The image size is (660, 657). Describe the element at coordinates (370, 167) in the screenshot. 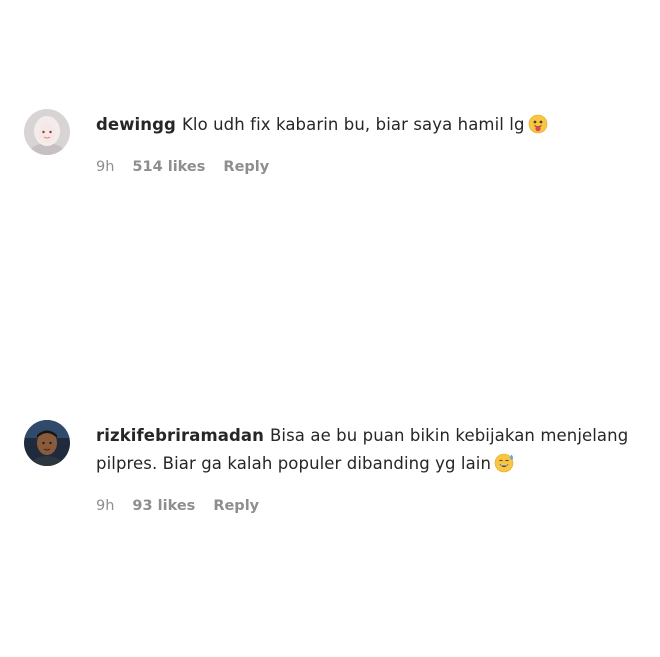

I see `comment-meta: 9h 514 likes Reply` at that location.